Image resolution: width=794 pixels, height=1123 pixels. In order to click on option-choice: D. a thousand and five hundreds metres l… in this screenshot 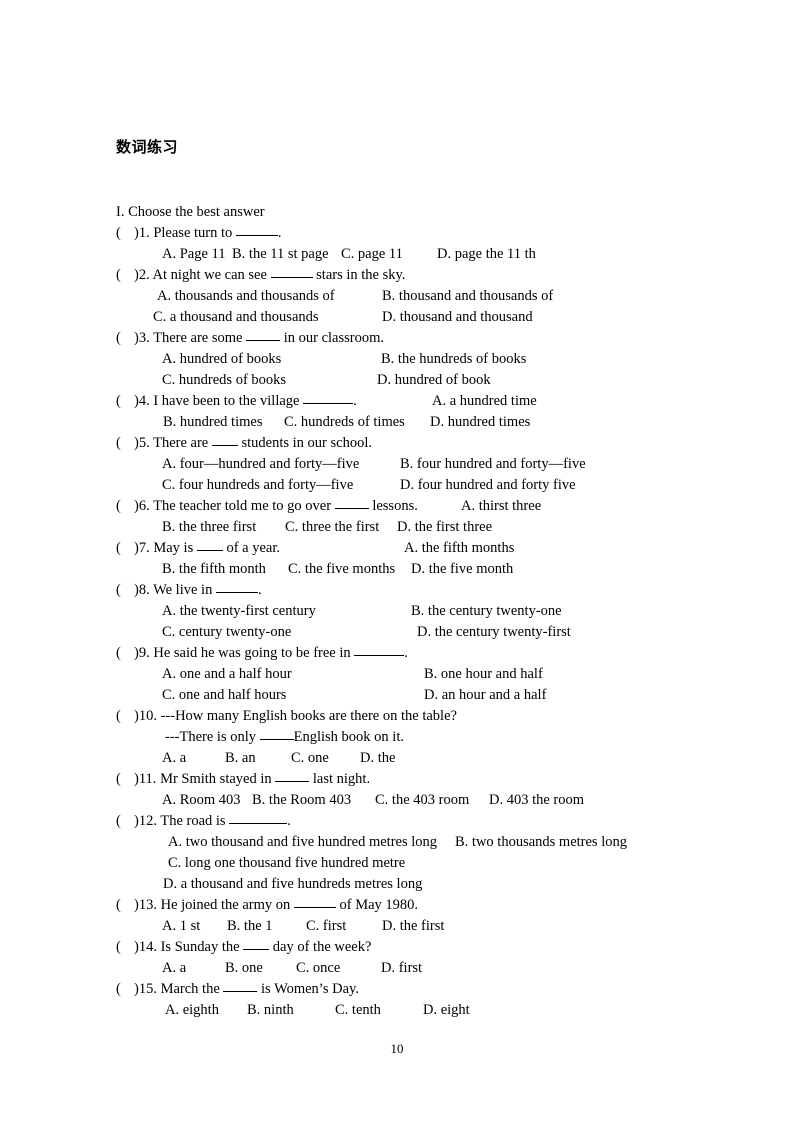, I will do `click(292, 884)`.